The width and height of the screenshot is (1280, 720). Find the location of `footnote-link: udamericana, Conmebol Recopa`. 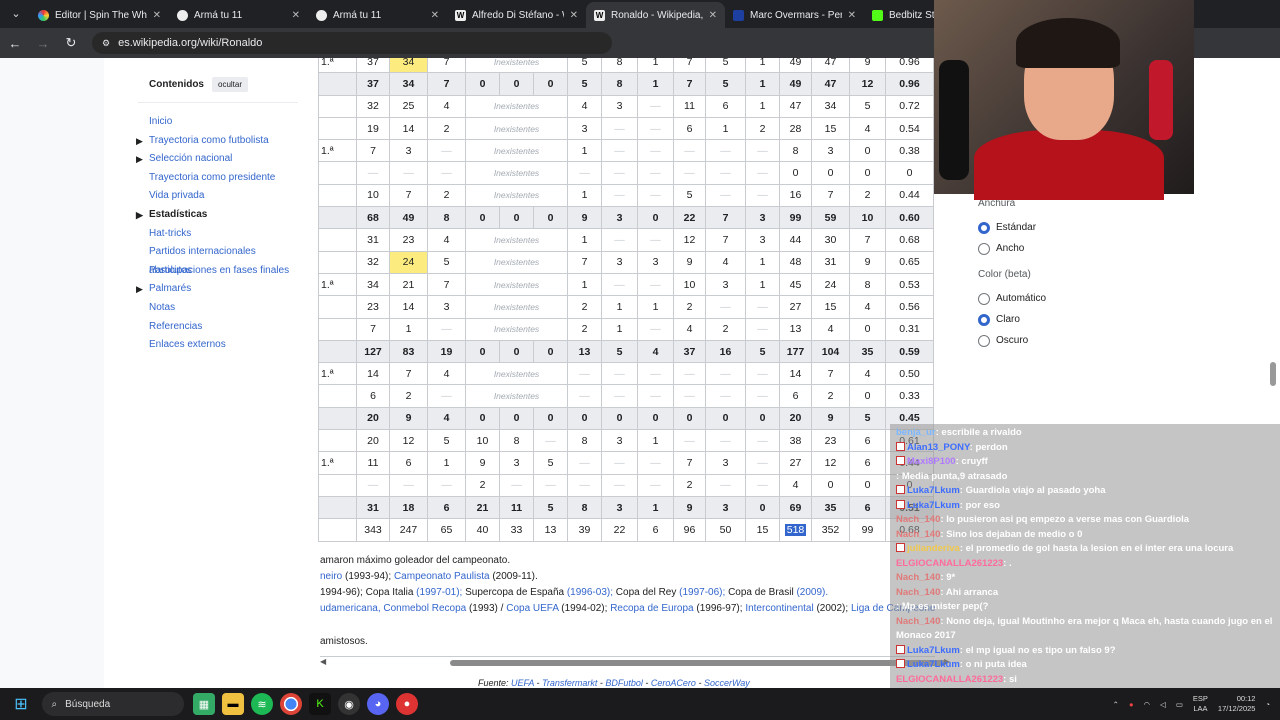

footnote-link: udamericana, Conmebol Recopa is located at coordinates (393, 608).